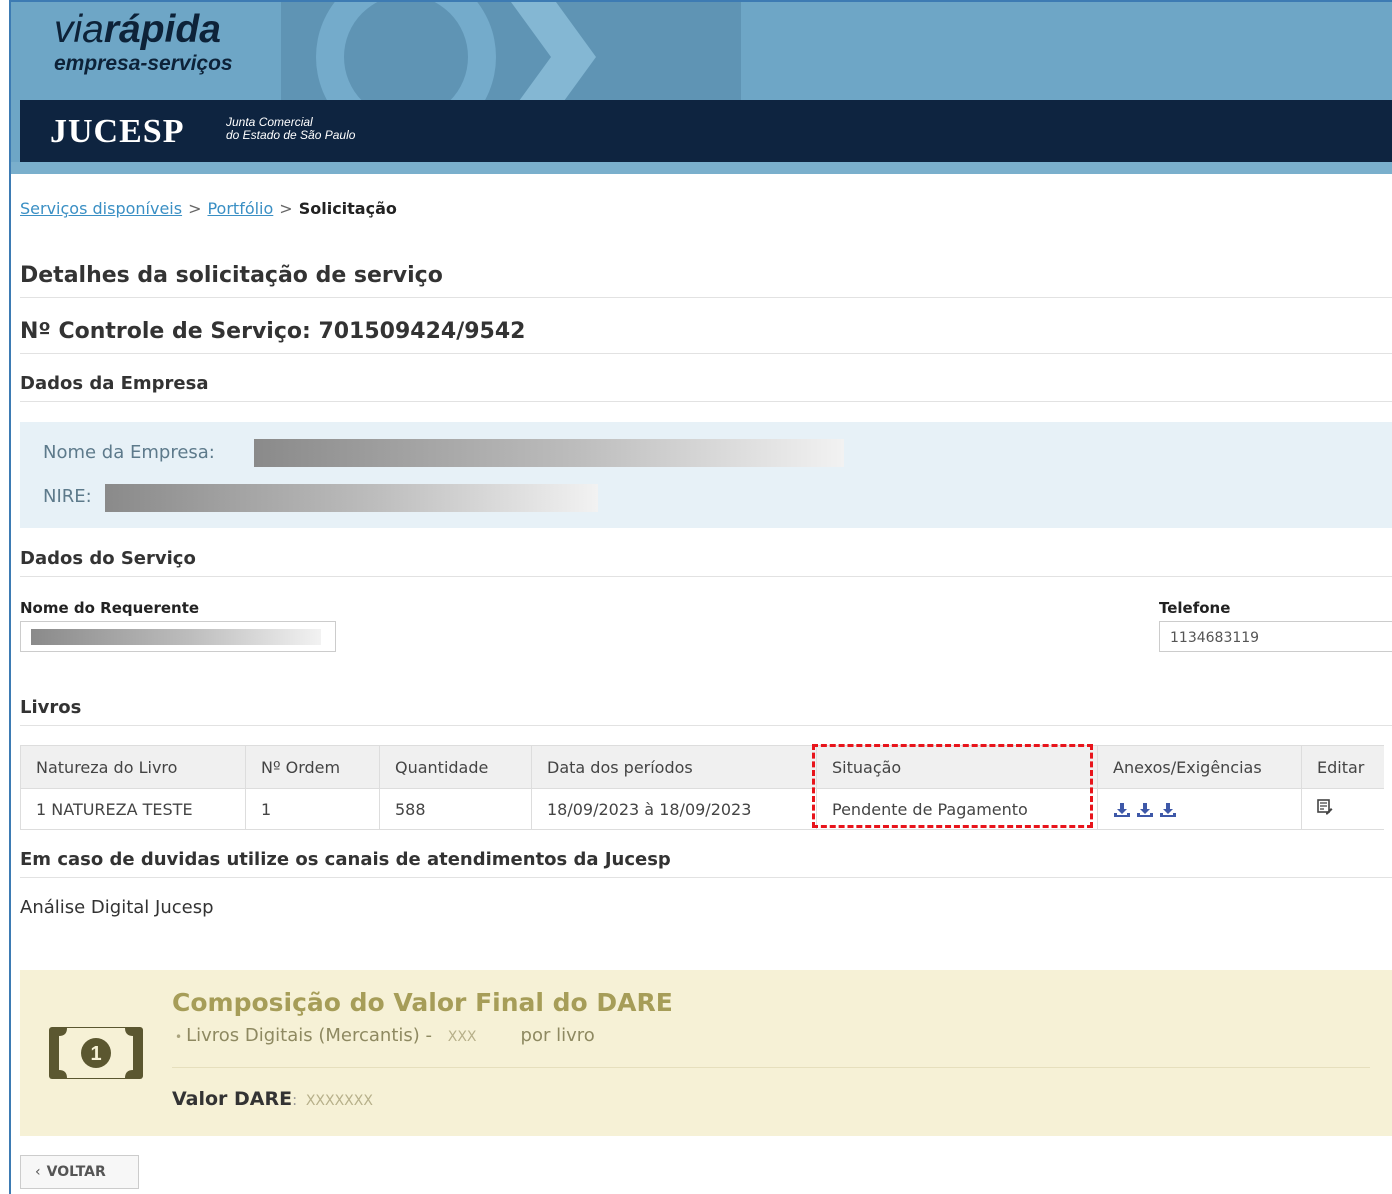 This screenshot has width=1392, height=1194. Describe the element at coordinates (110, 608) in the screenshot. I see `requerente-label: Nome do Requerente` at that location.